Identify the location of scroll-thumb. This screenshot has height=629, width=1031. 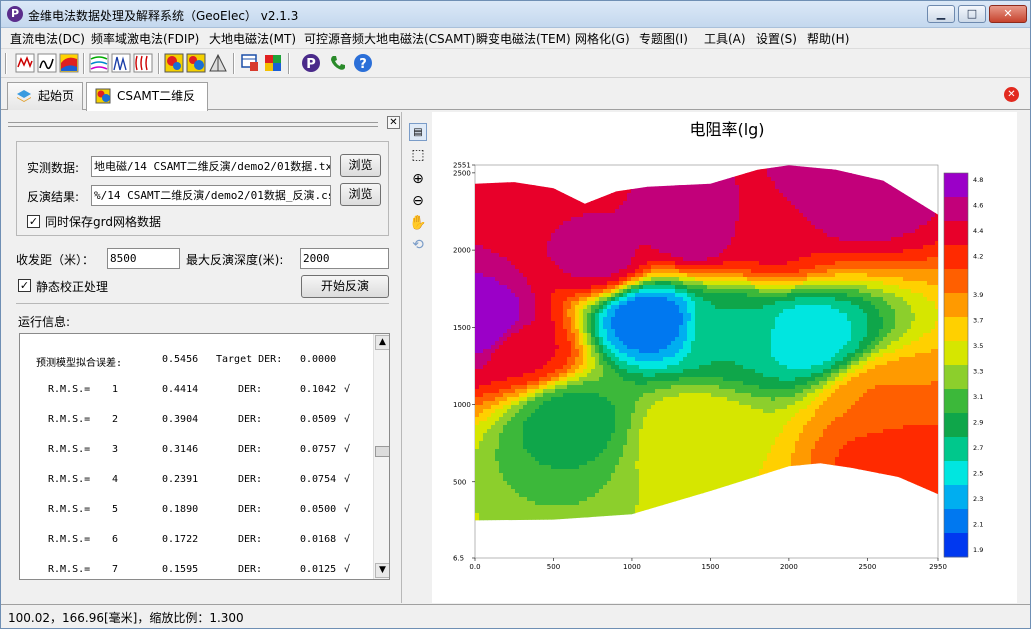
(382, 451).